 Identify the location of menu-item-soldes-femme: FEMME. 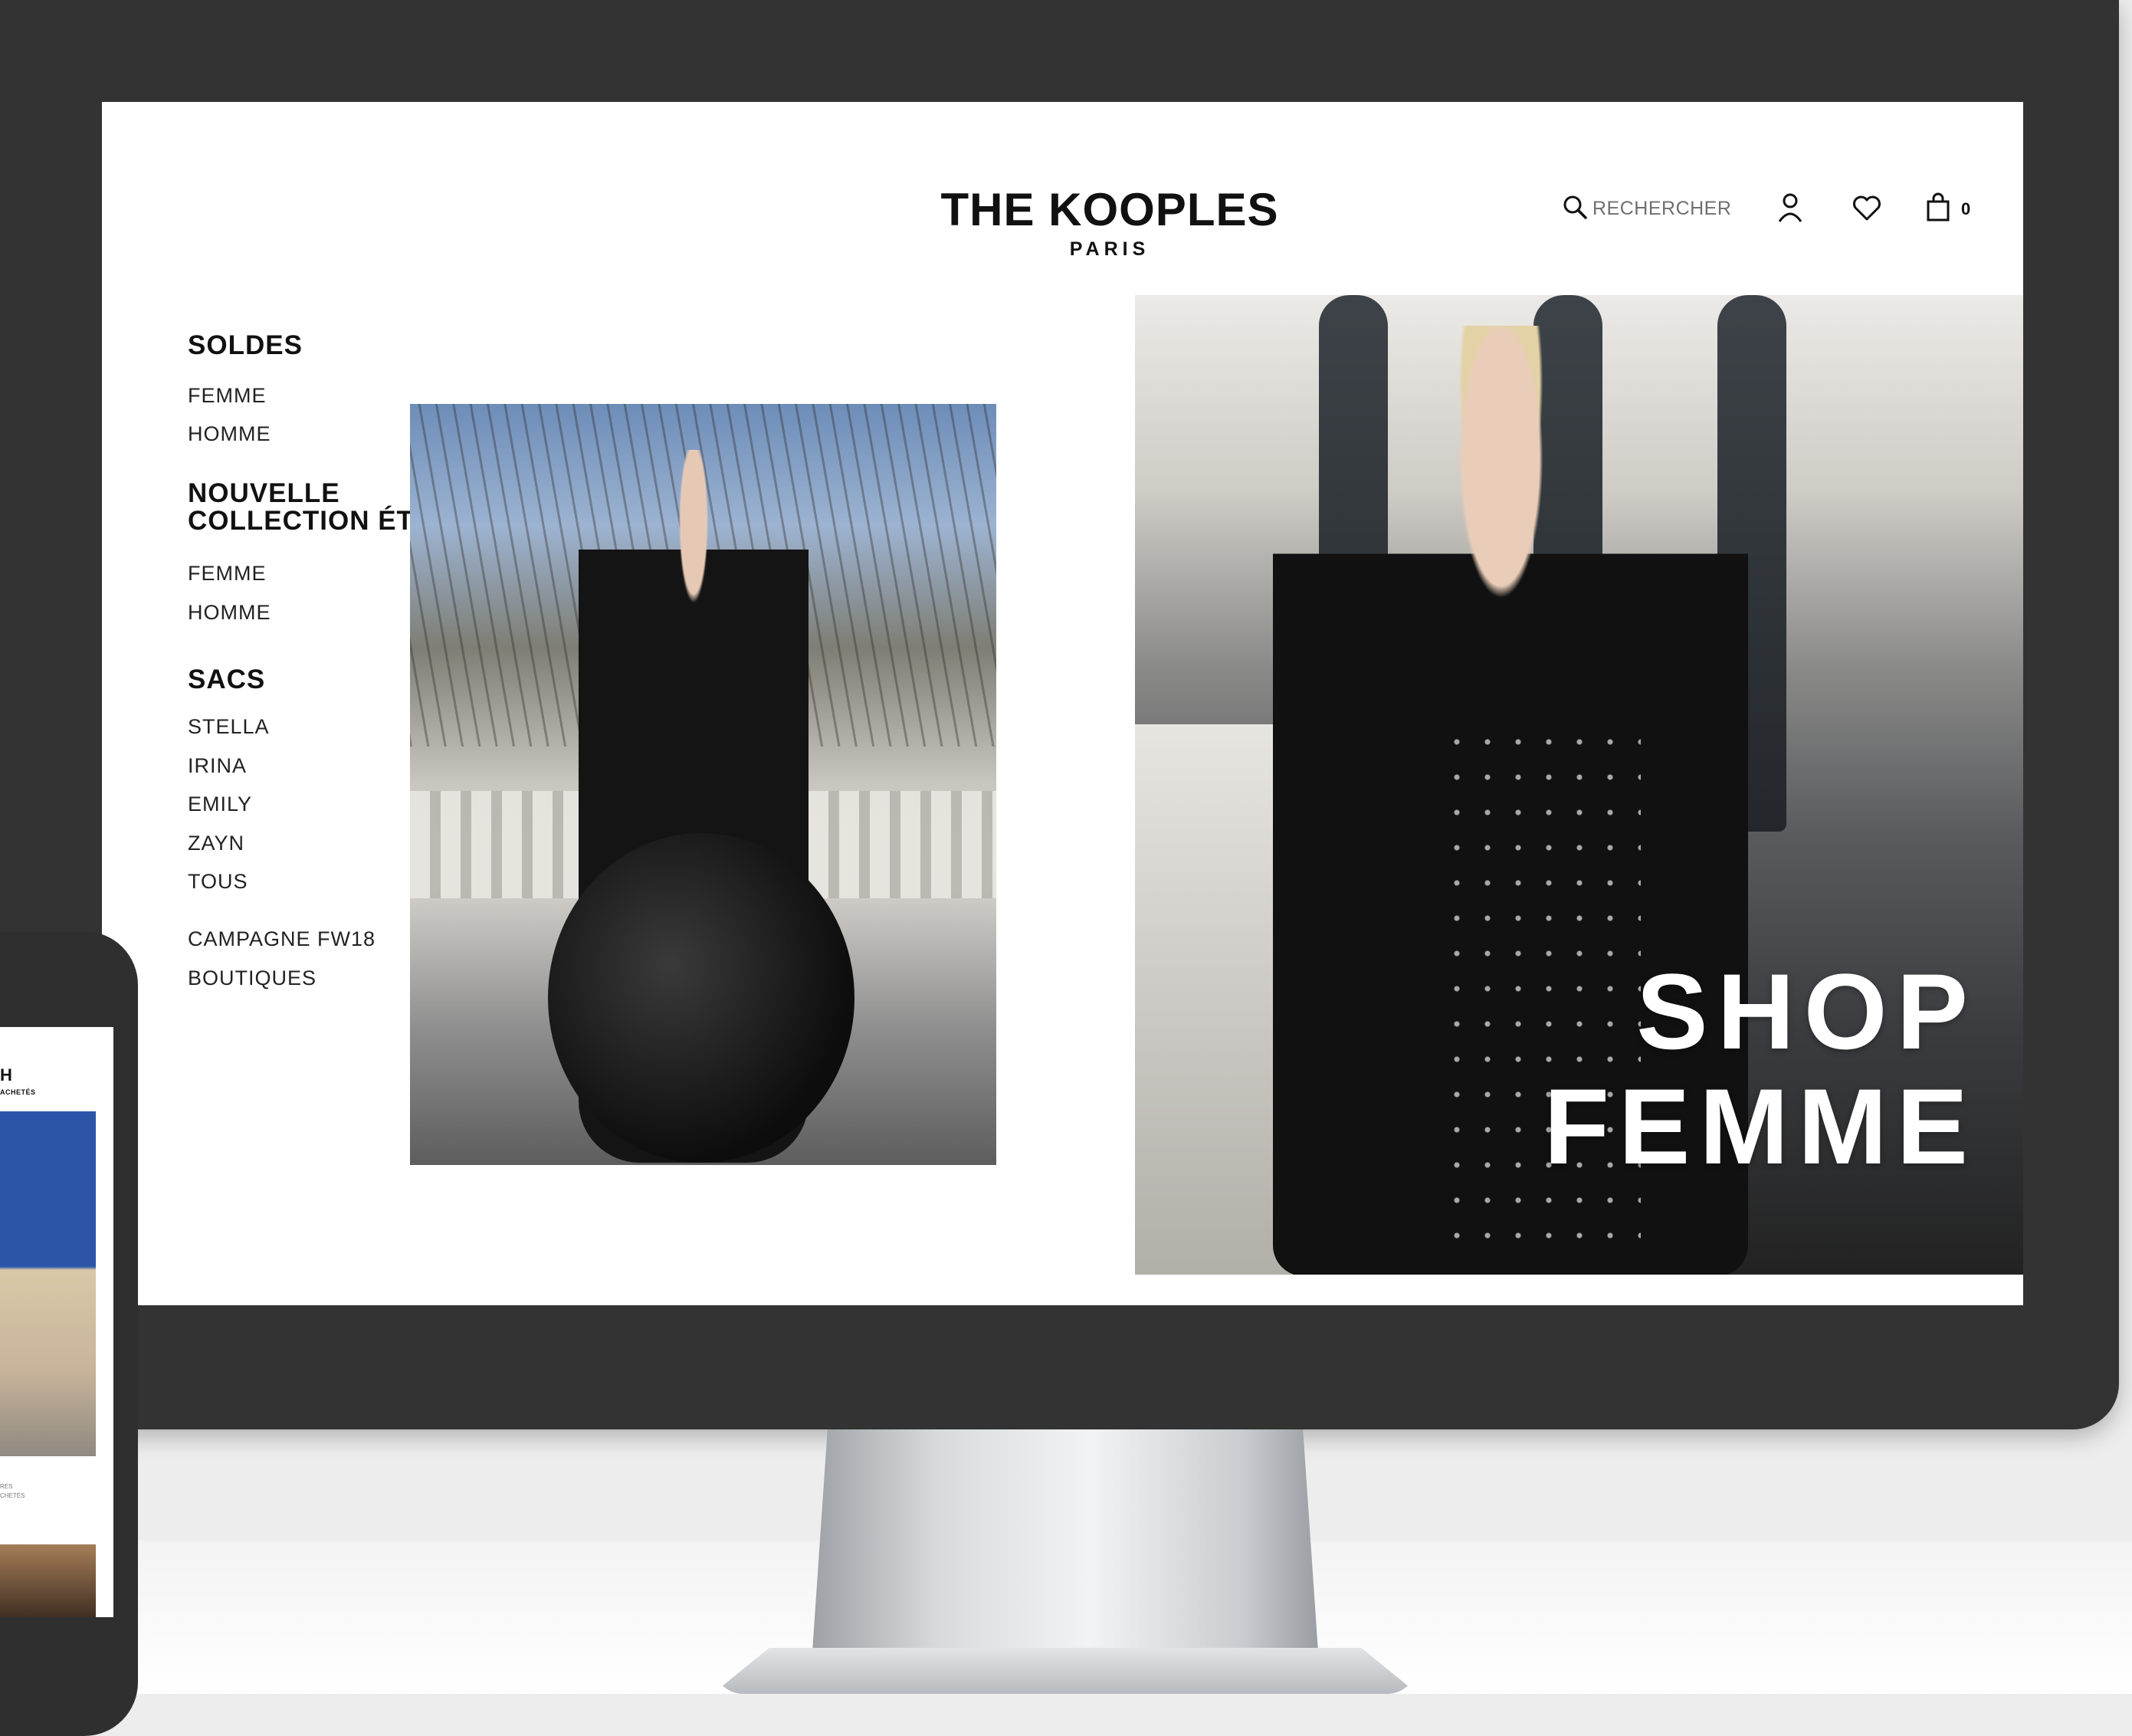
(227, 396).